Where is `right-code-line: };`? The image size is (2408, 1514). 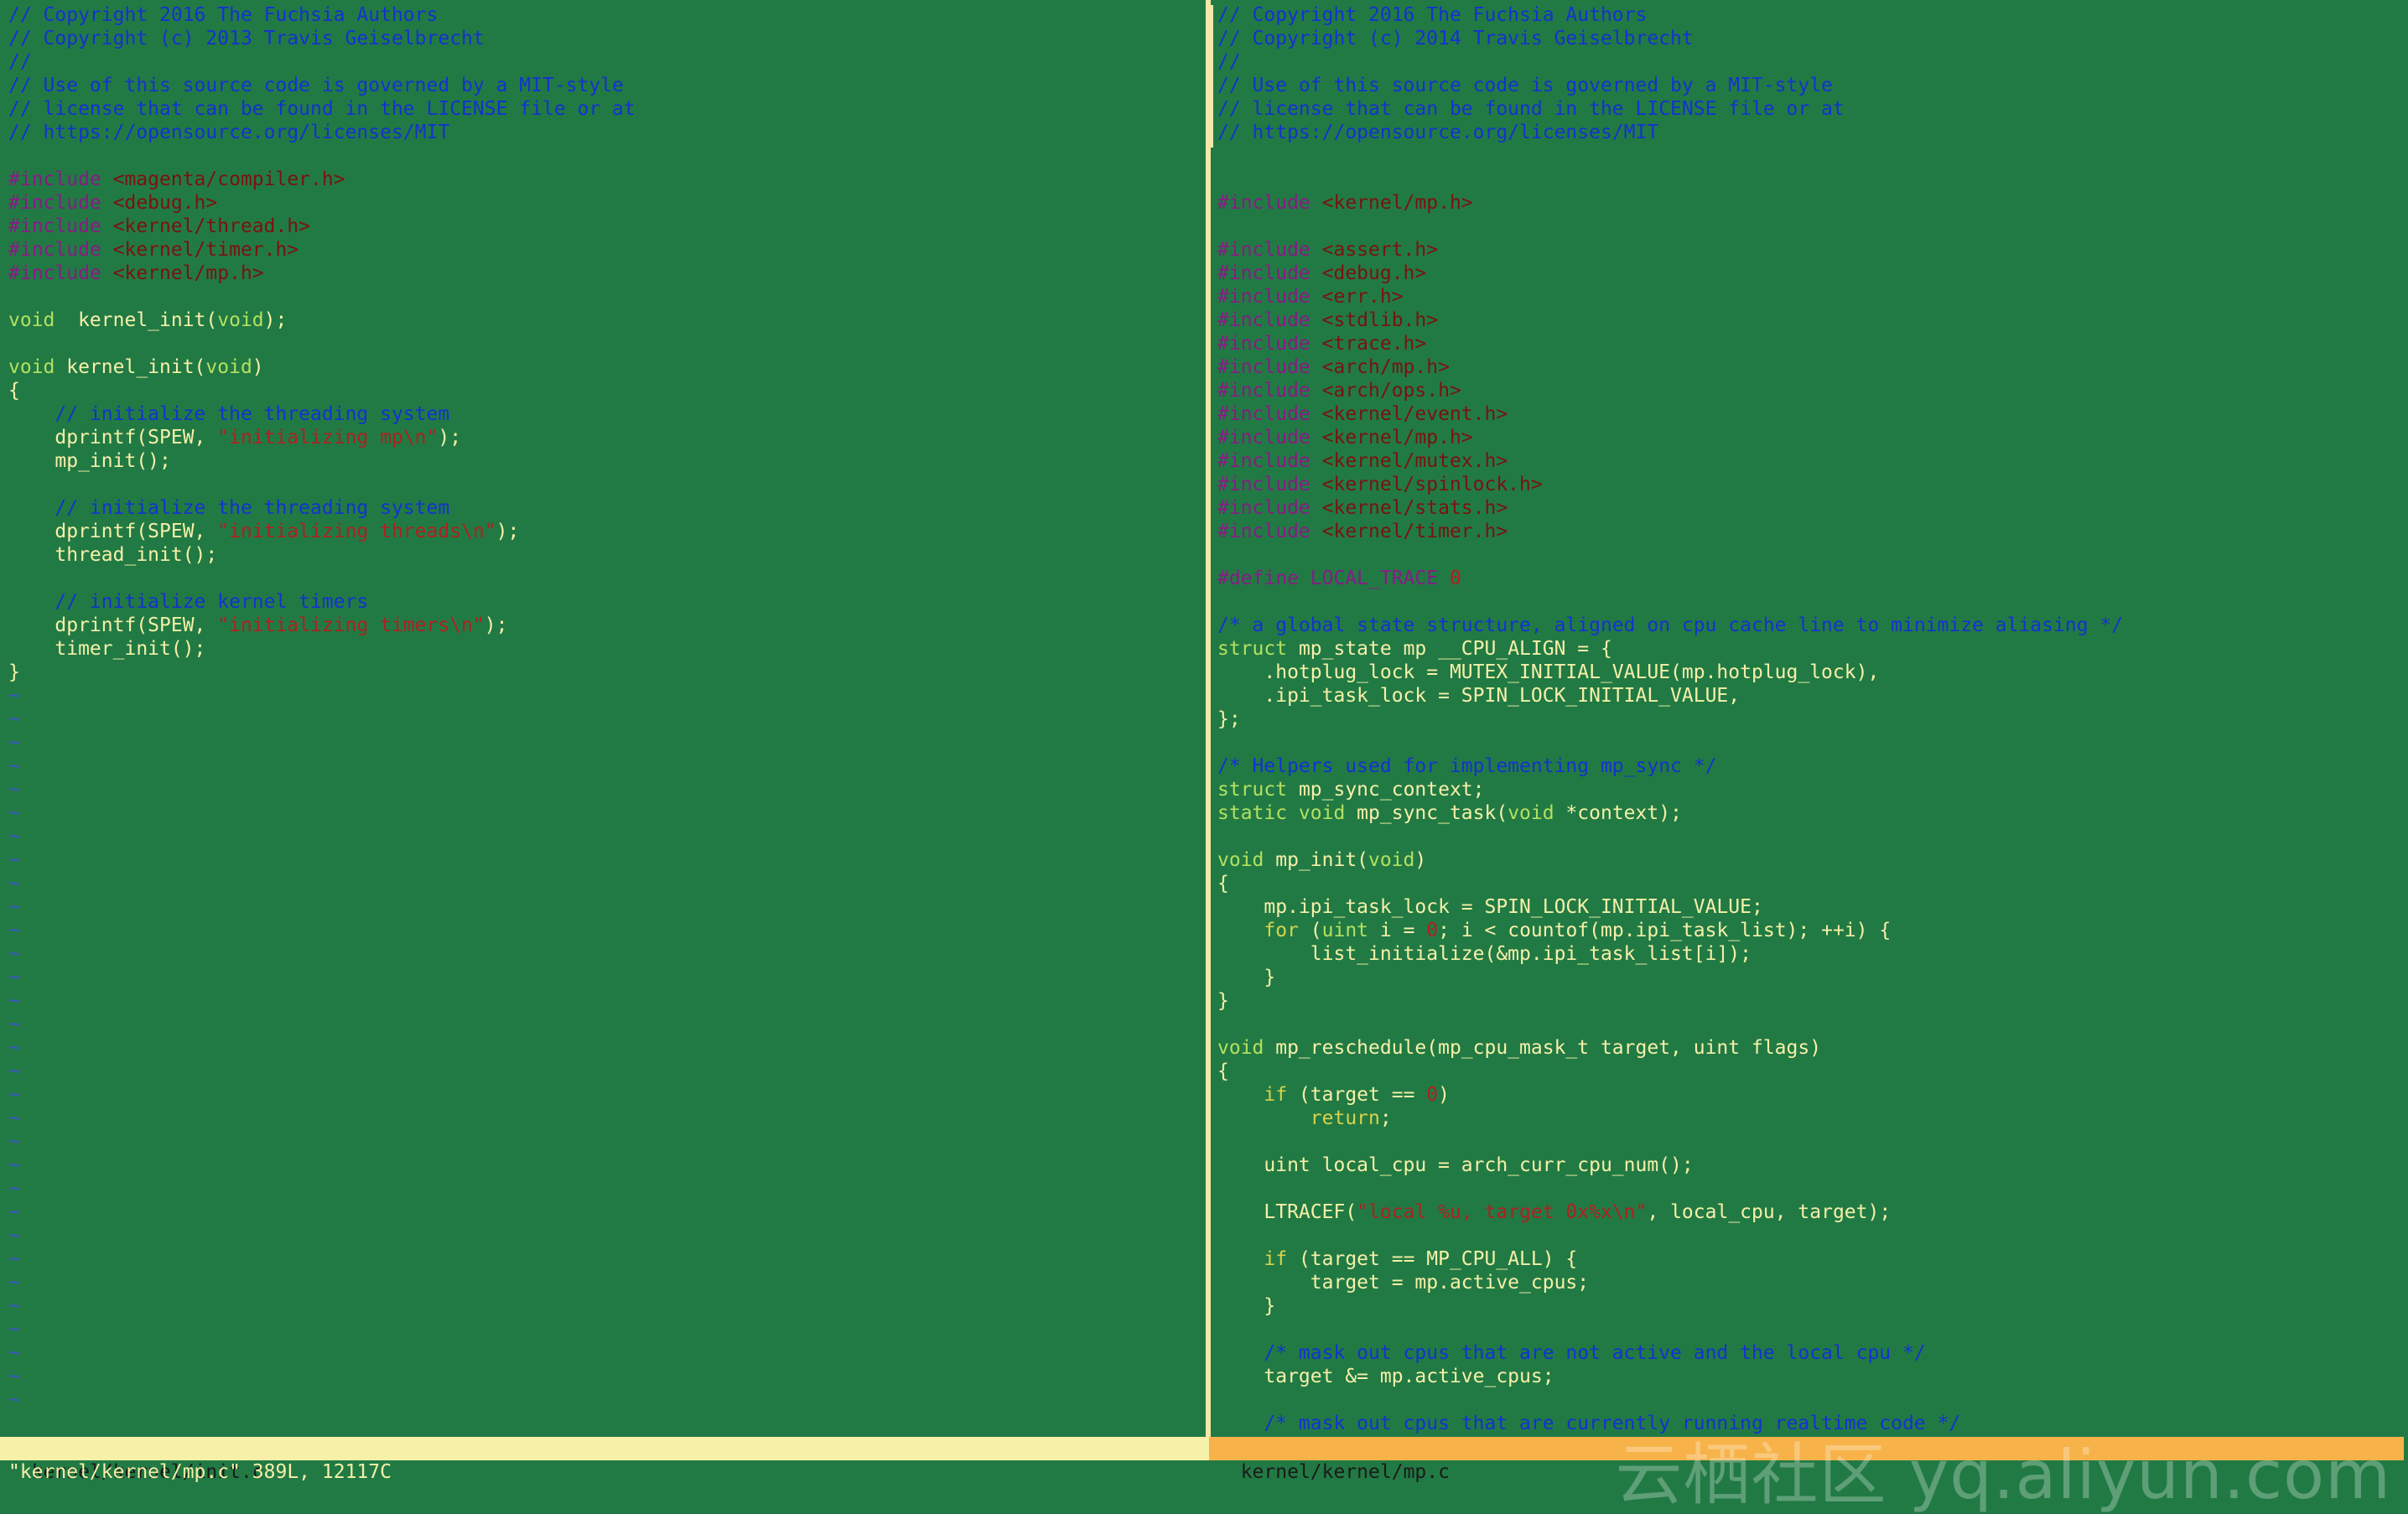
right-code-line: }; is located at coordinates (1229, 719).